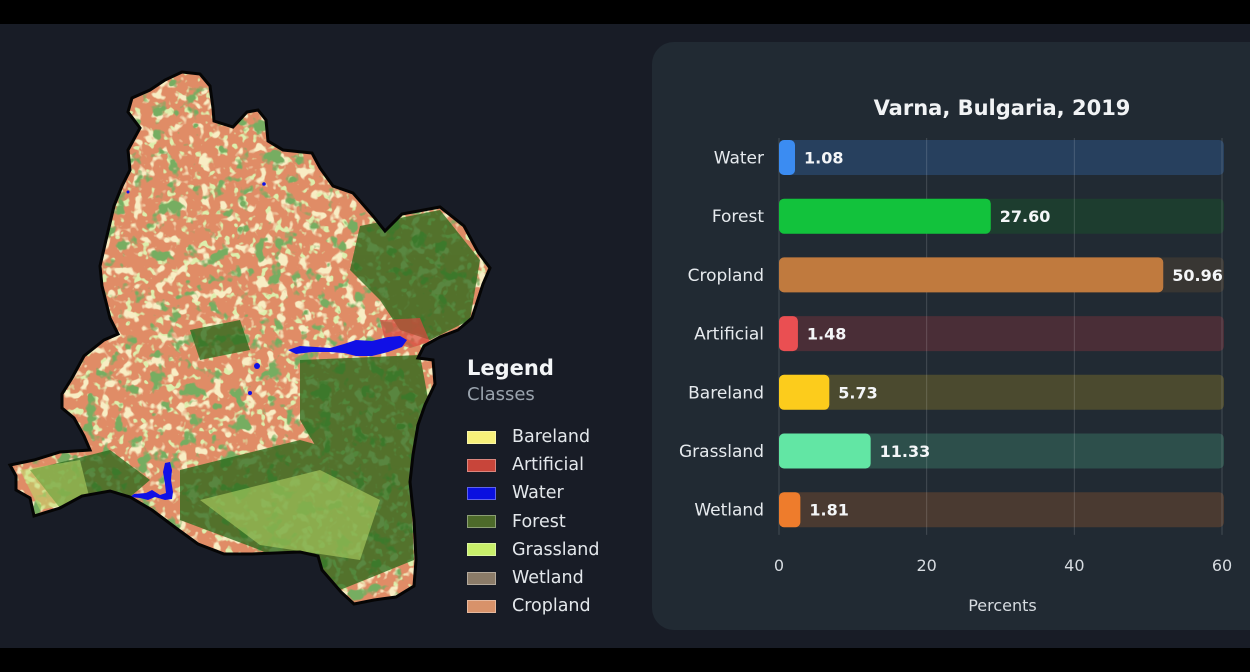 The image size is (1250, 672). I want to click on x-tick-label: 60, so click(1222, 565).